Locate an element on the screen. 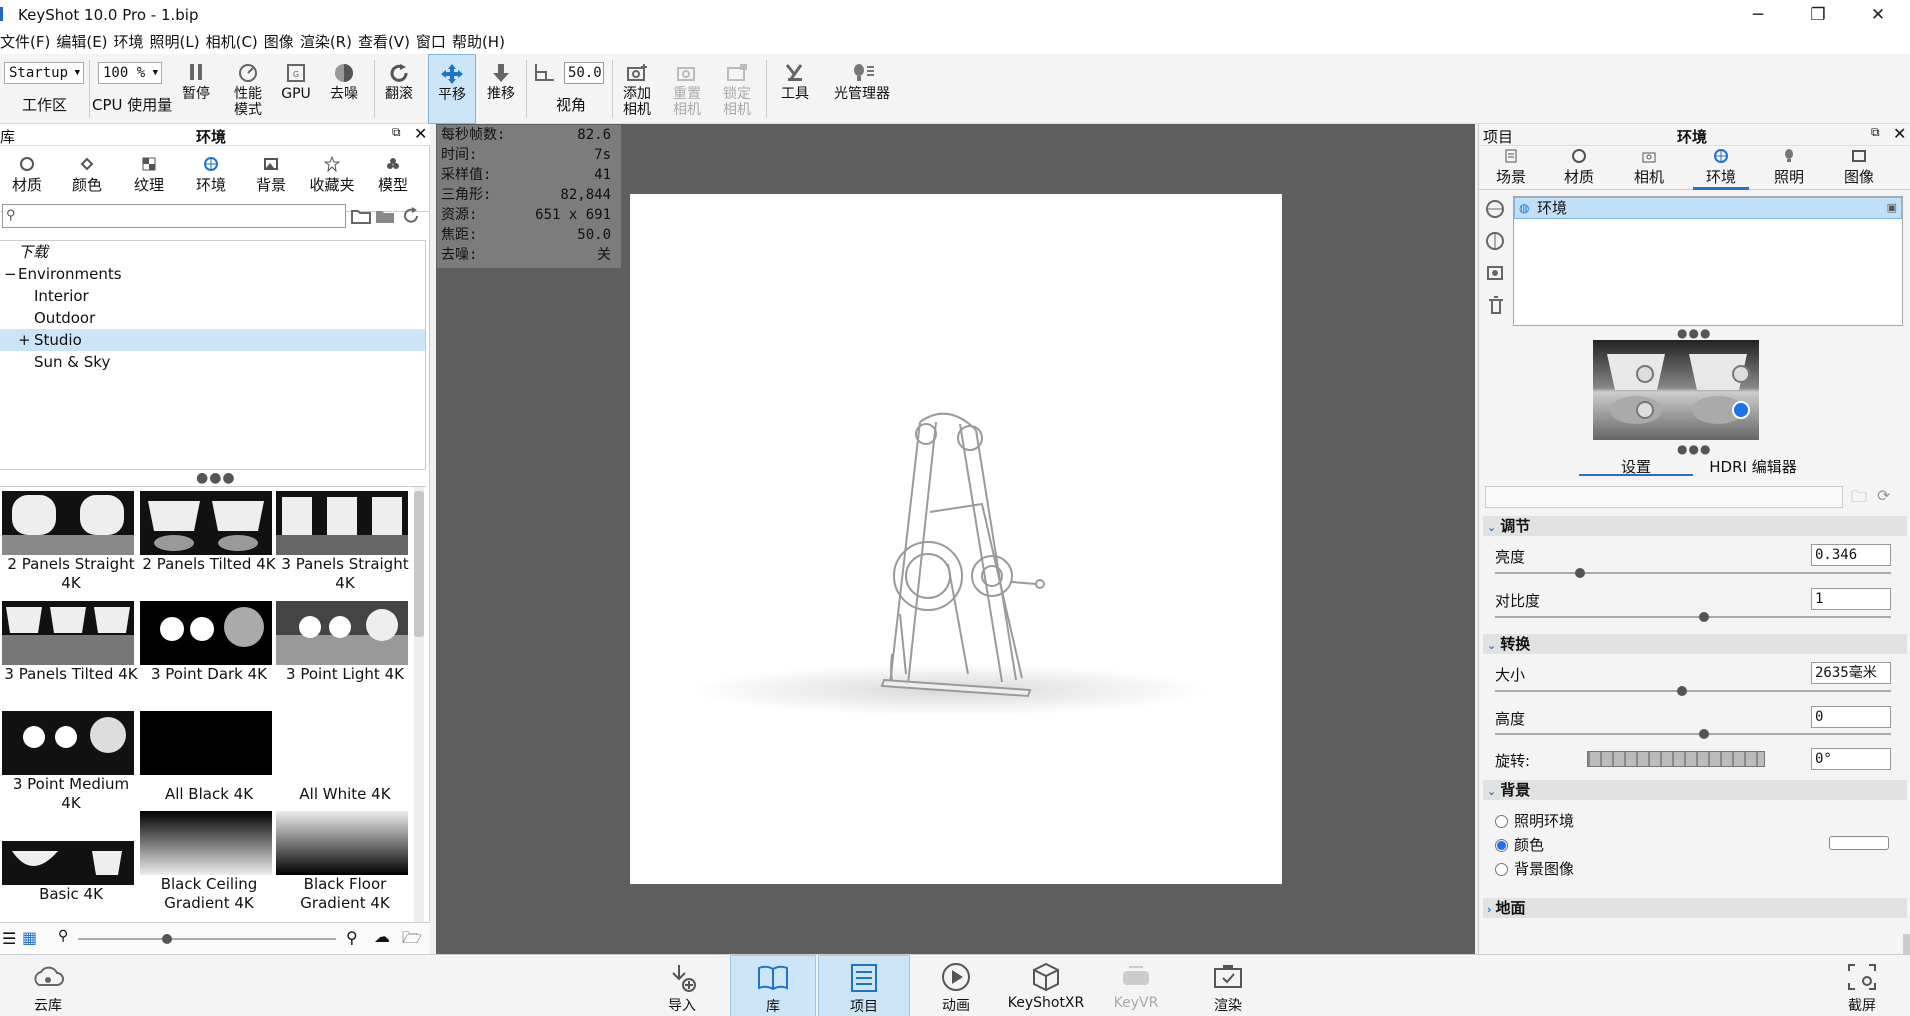 The image size is (1910, 1016). library-search-input: ⚲ is located at coordinates (174, 216).